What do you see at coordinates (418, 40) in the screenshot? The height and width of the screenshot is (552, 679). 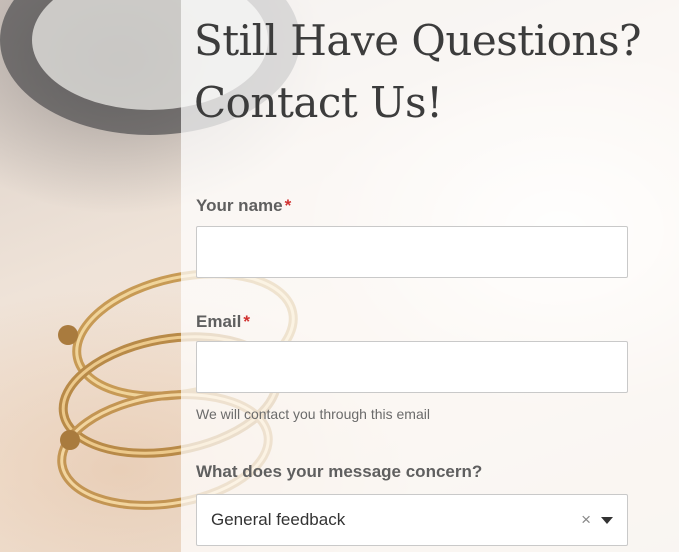 I see `title-line-1: Still Have Questions?` at bounding box center [418, 40].